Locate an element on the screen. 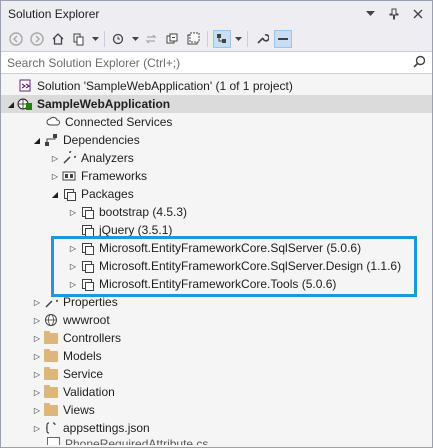 This screenshot has height=448, width=433. tree-item-label: bootstrap (4.5.3) is located at coordinates (143, 212).